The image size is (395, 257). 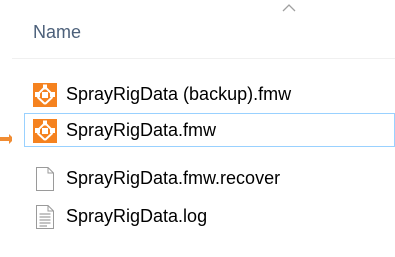 I want to click on file-row: SprayRigData (backup).fmw, so click(x=209, y=94).